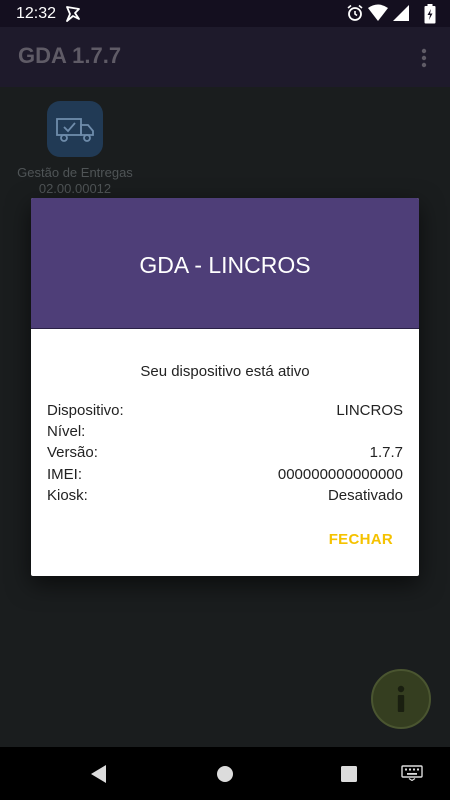 This screenshot has width=450, height=800. I want to click on app-title: GDA 1.7.7, so click(70, 55).